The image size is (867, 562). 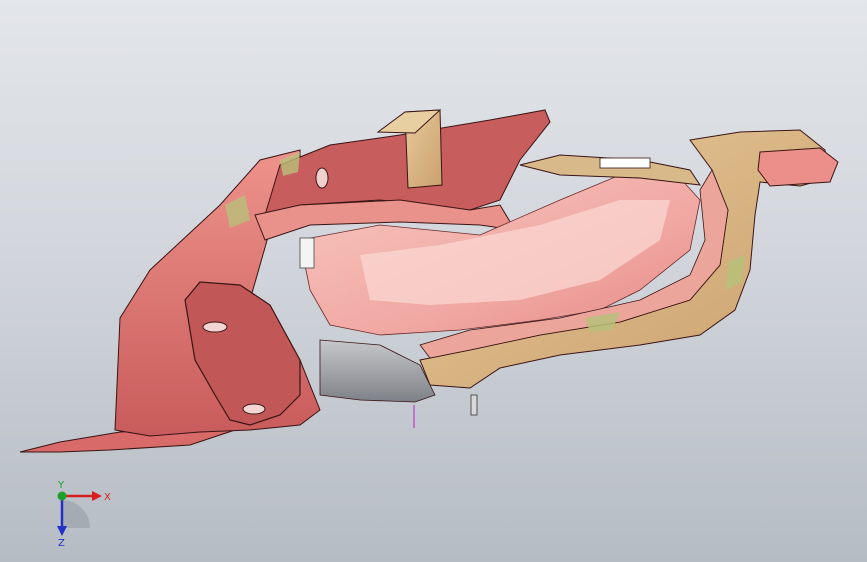 I want to click on hole-ridge-left, so click(x=322, y=178).